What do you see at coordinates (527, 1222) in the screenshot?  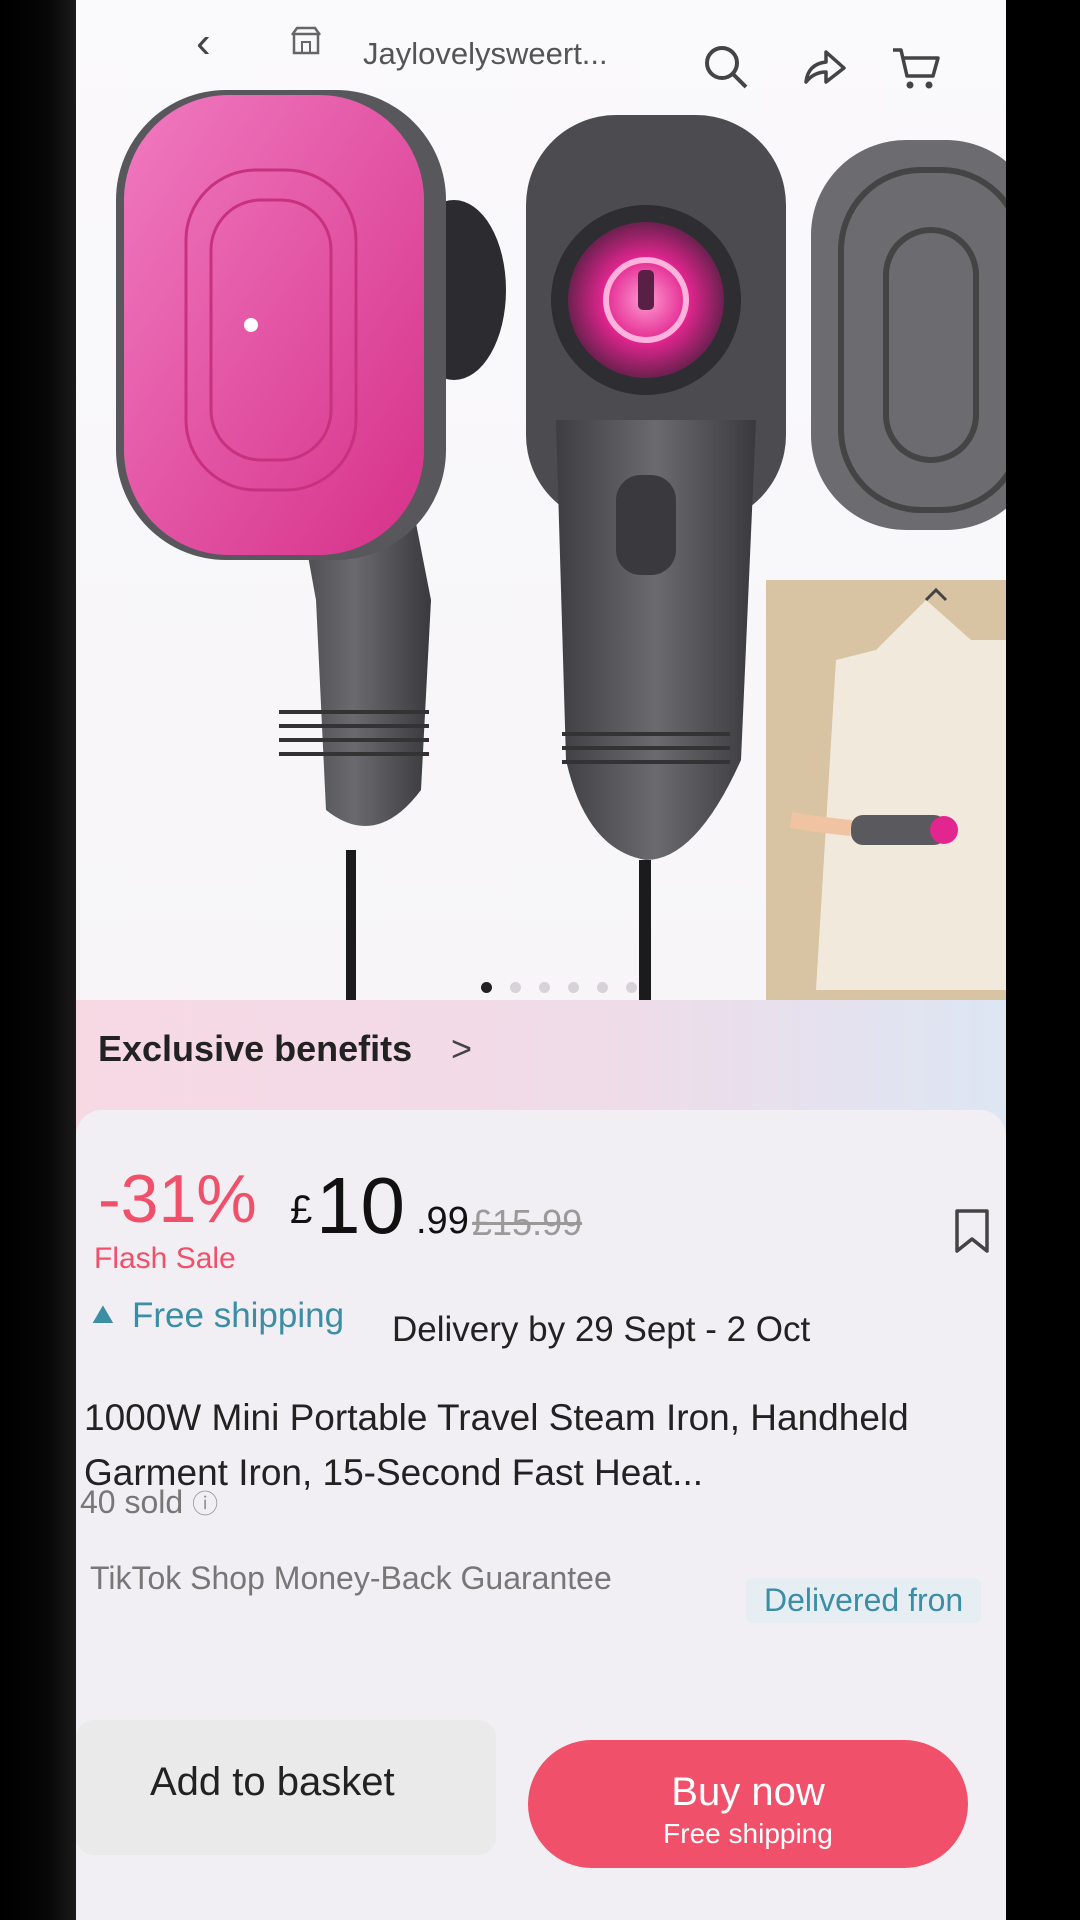 I see `original-price: £15.99` at bounding box center [527, 1222].